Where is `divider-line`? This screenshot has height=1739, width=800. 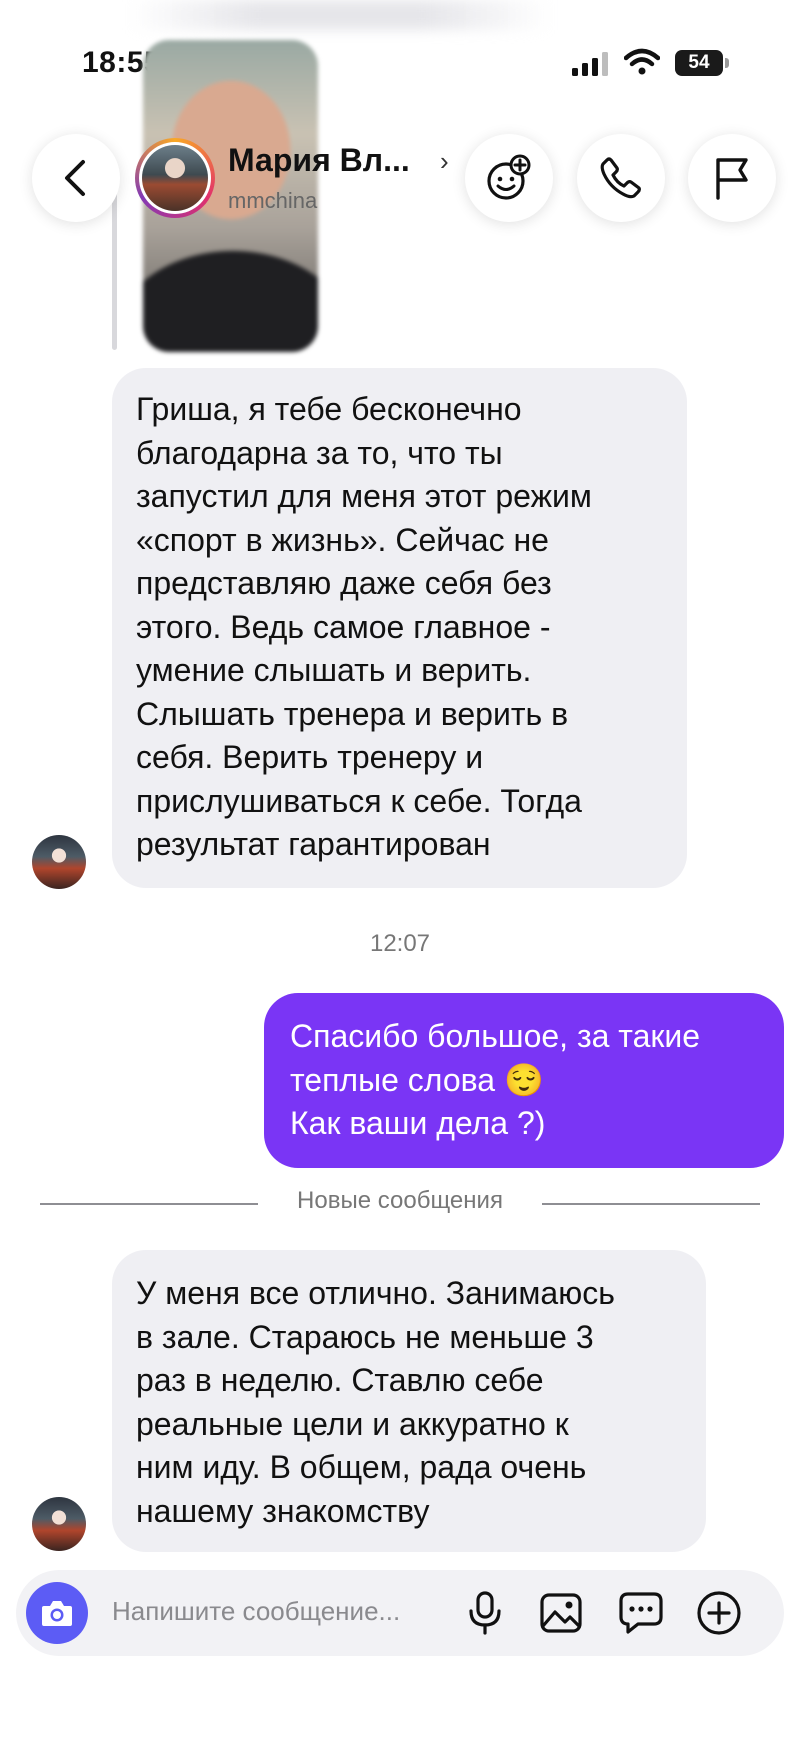
divider-line is located at coordinates (651, 1204).